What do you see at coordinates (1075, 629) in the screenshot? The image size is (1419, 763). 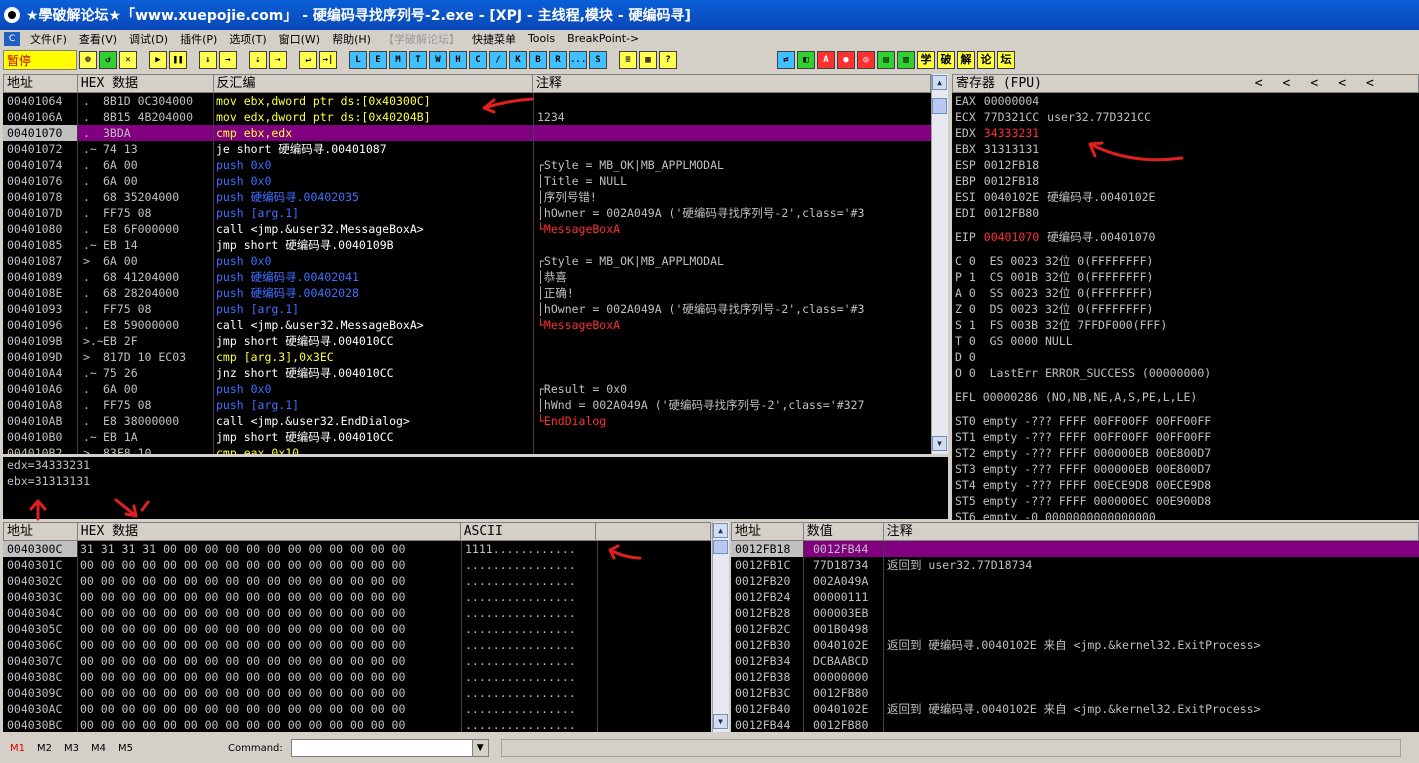 I see `stack-row: 0012FB2C 001B0498` at bounding box center [1075, 629].